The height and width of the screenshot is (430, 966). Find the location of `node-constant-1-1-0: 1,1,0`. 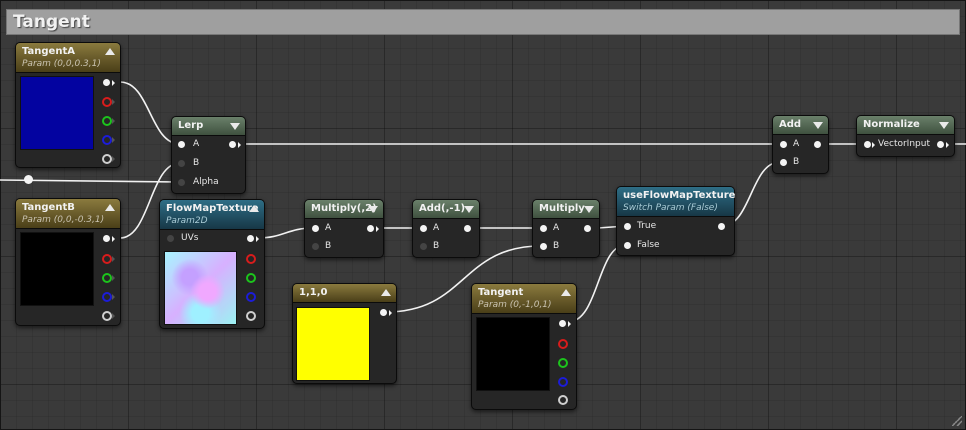

node-constant-1-1-0: 1,1,0 is located at coordinates (344, 333).